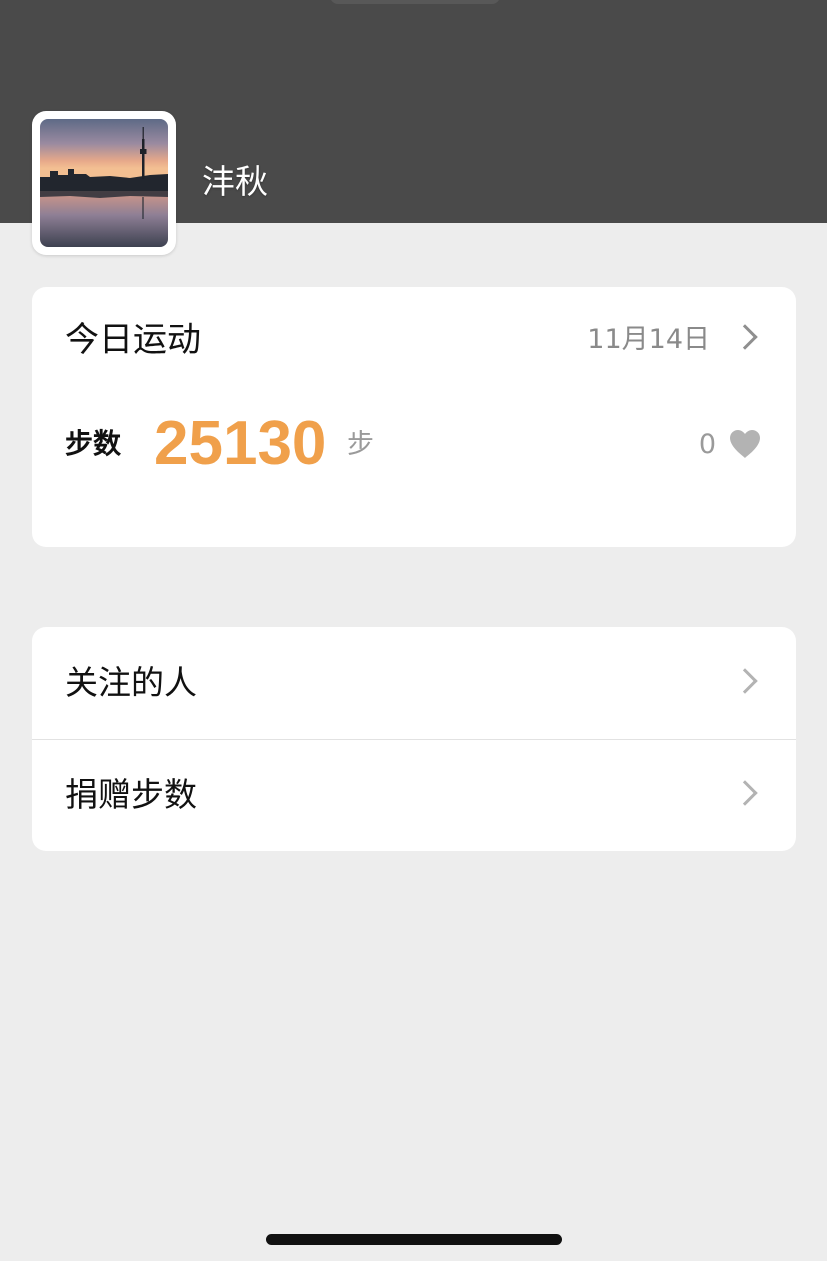 The width and height of the screenshot is (827, 1261). I want to click on today-date: 11月14日, so click(648, 339).